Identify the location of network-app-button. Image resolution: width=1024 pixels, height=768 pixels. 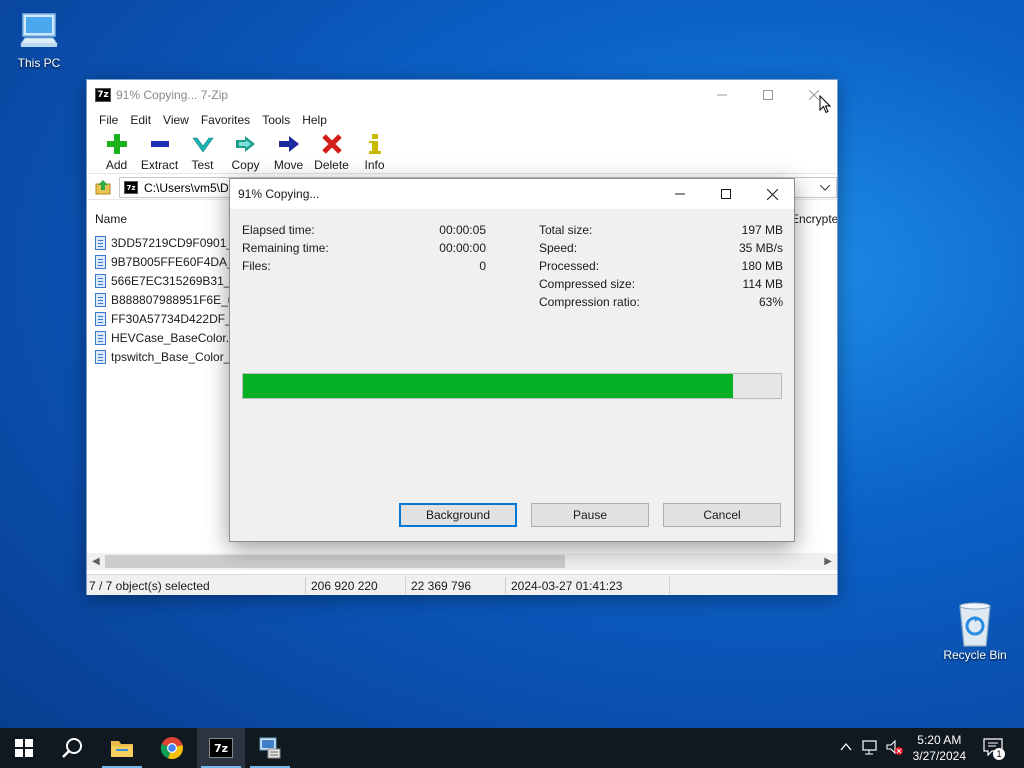
(270, 748).